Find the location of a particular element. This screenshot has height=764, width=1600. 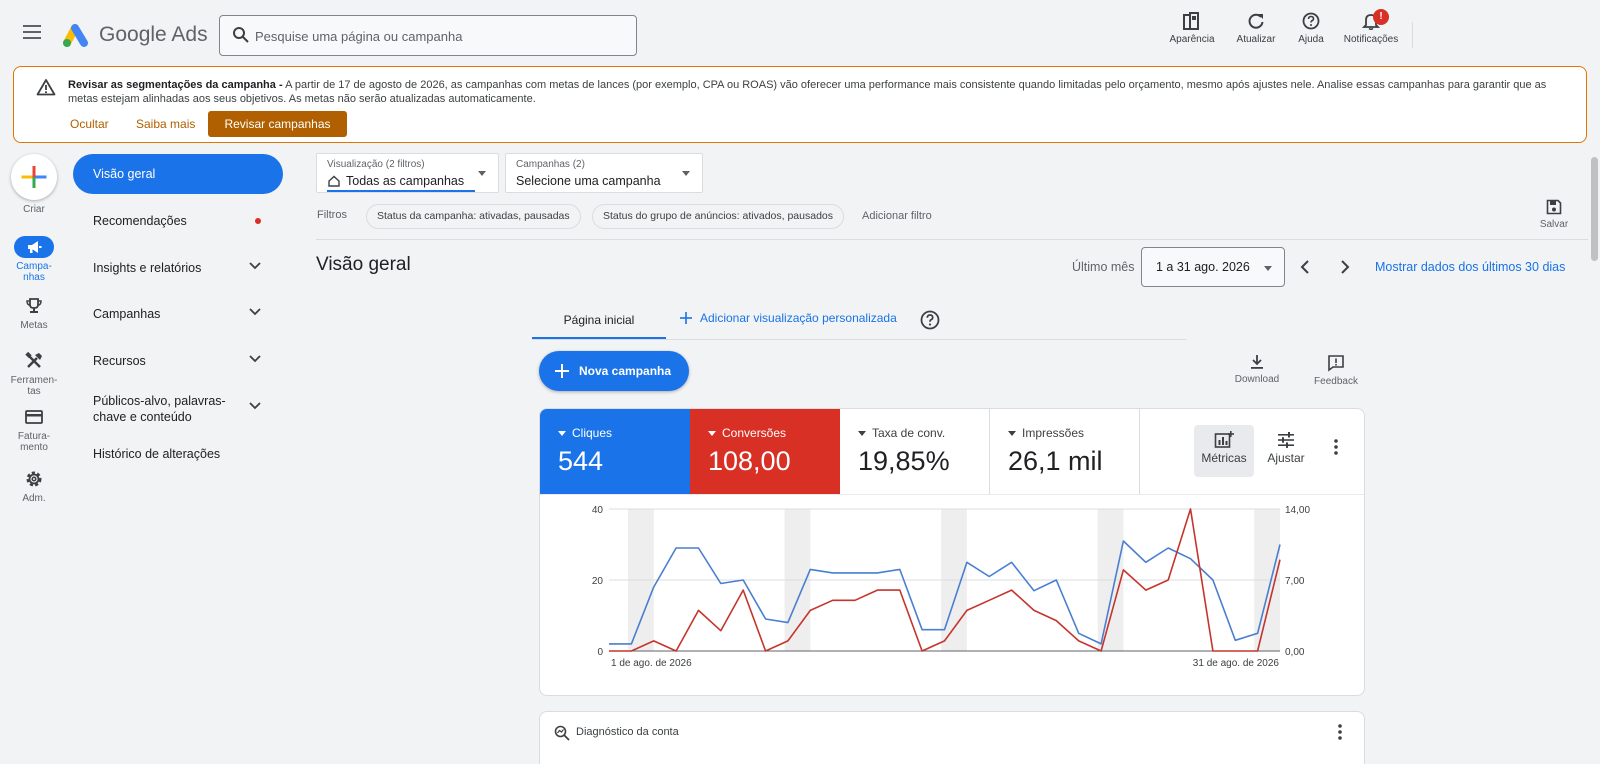

download-icon is located at coordinates (1257, 362).